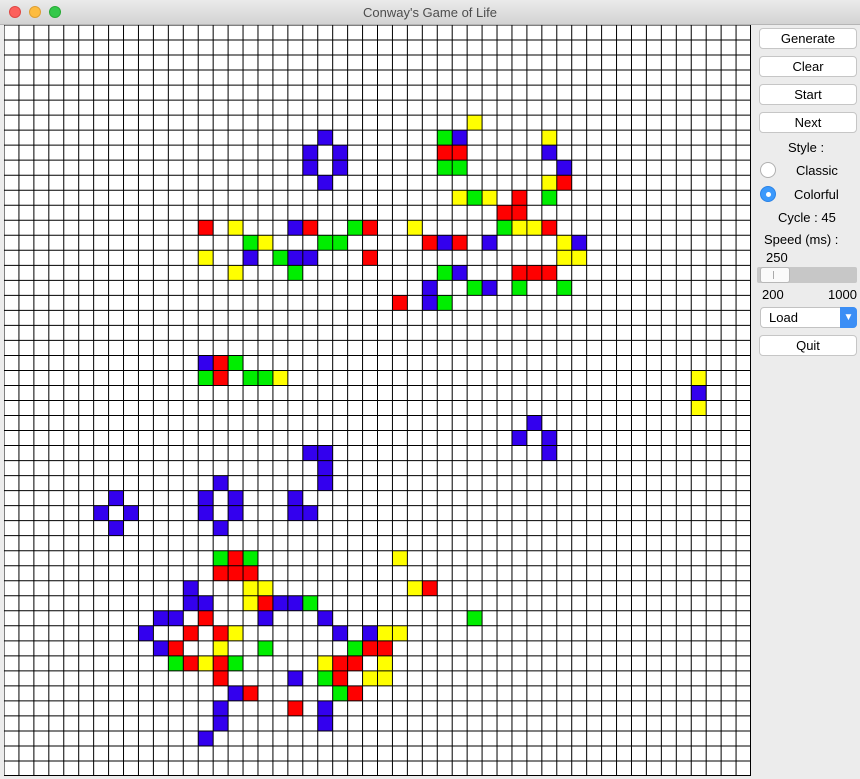 This screenshot has height=779, width=860. What do you see at coordinates (808, 94) in the screenshot?
I see `start-button: Start` at bounding box center [808, 94].